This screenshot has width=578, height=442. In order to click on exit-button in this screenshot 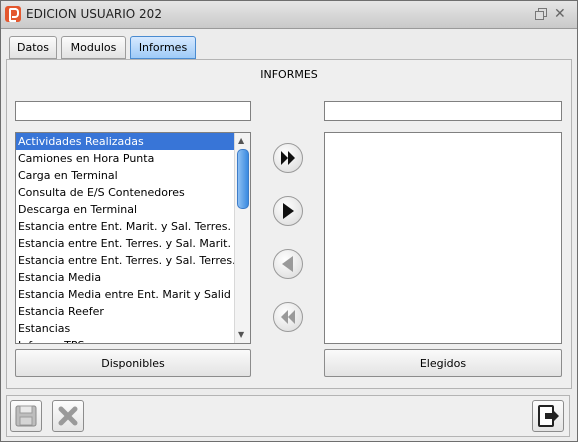, I will do `click(548, 416)`.